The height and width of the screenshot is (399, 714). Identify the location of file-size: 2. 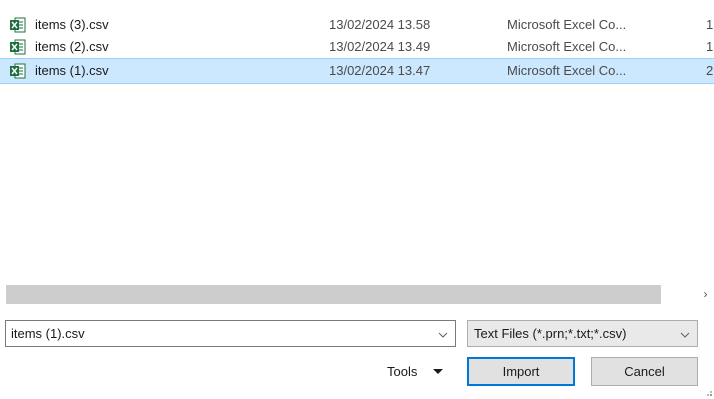
(710, 70).